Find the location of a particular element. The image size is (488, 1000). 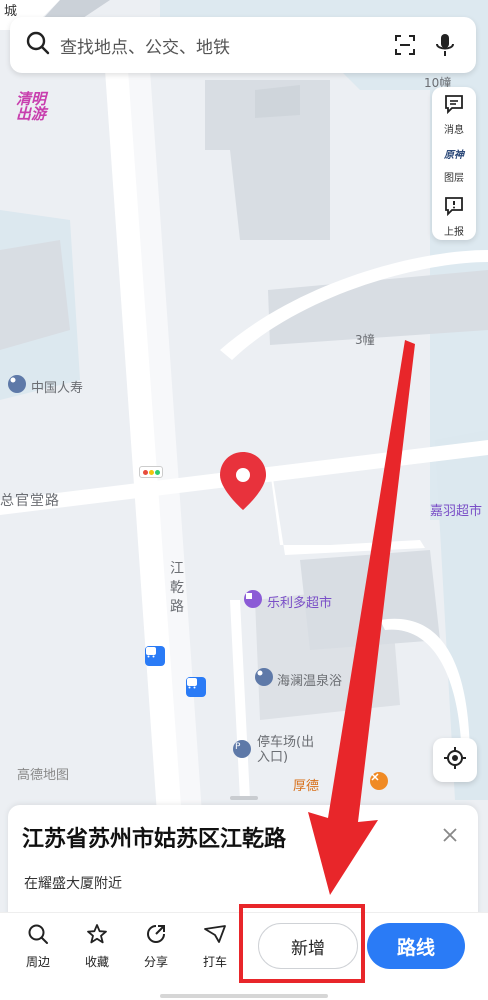

crosshair-icon is located at coordinates (455, 760).